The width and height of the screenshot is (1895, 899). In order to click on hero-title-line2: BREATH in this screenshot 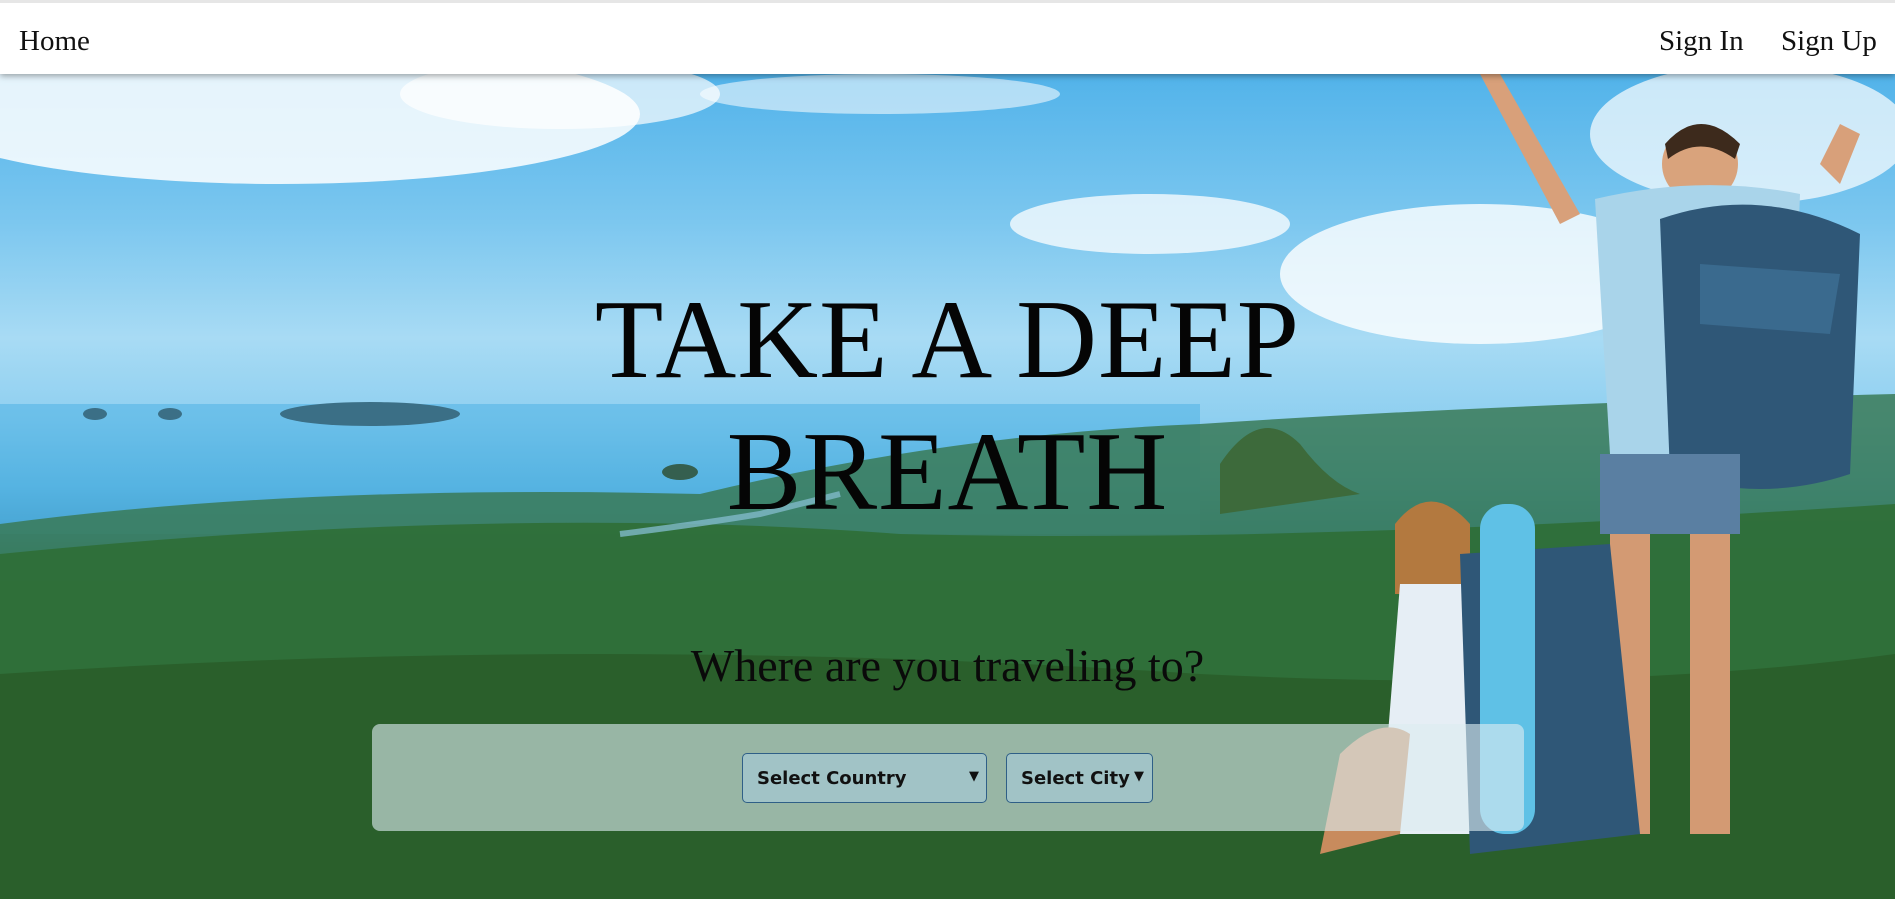, I will do `click(947, 472)`.